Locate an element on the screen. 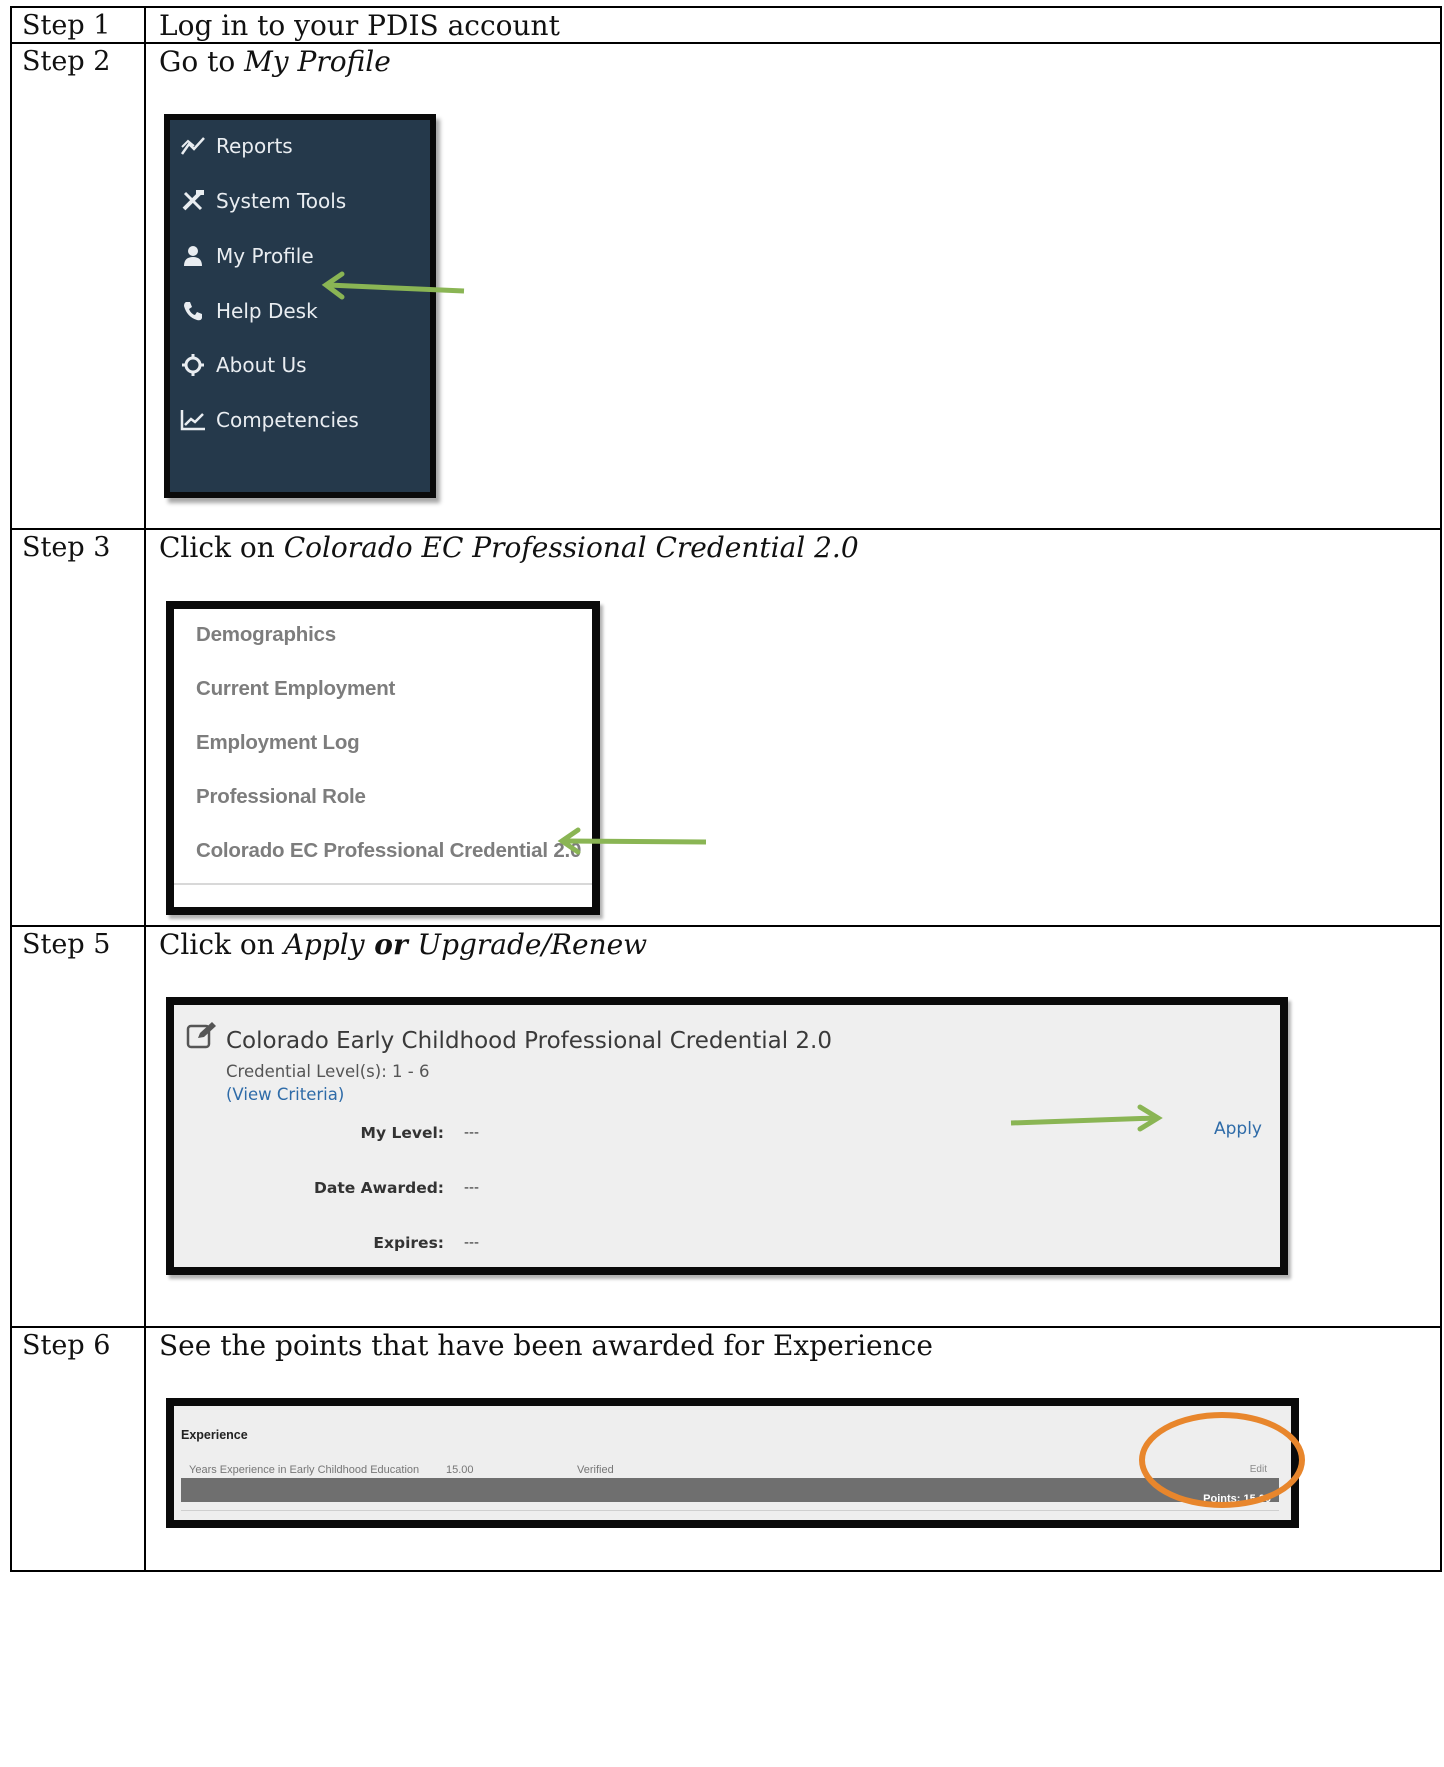  step-2-instruction-prefix: Go to is located at coordinates (202, 61).